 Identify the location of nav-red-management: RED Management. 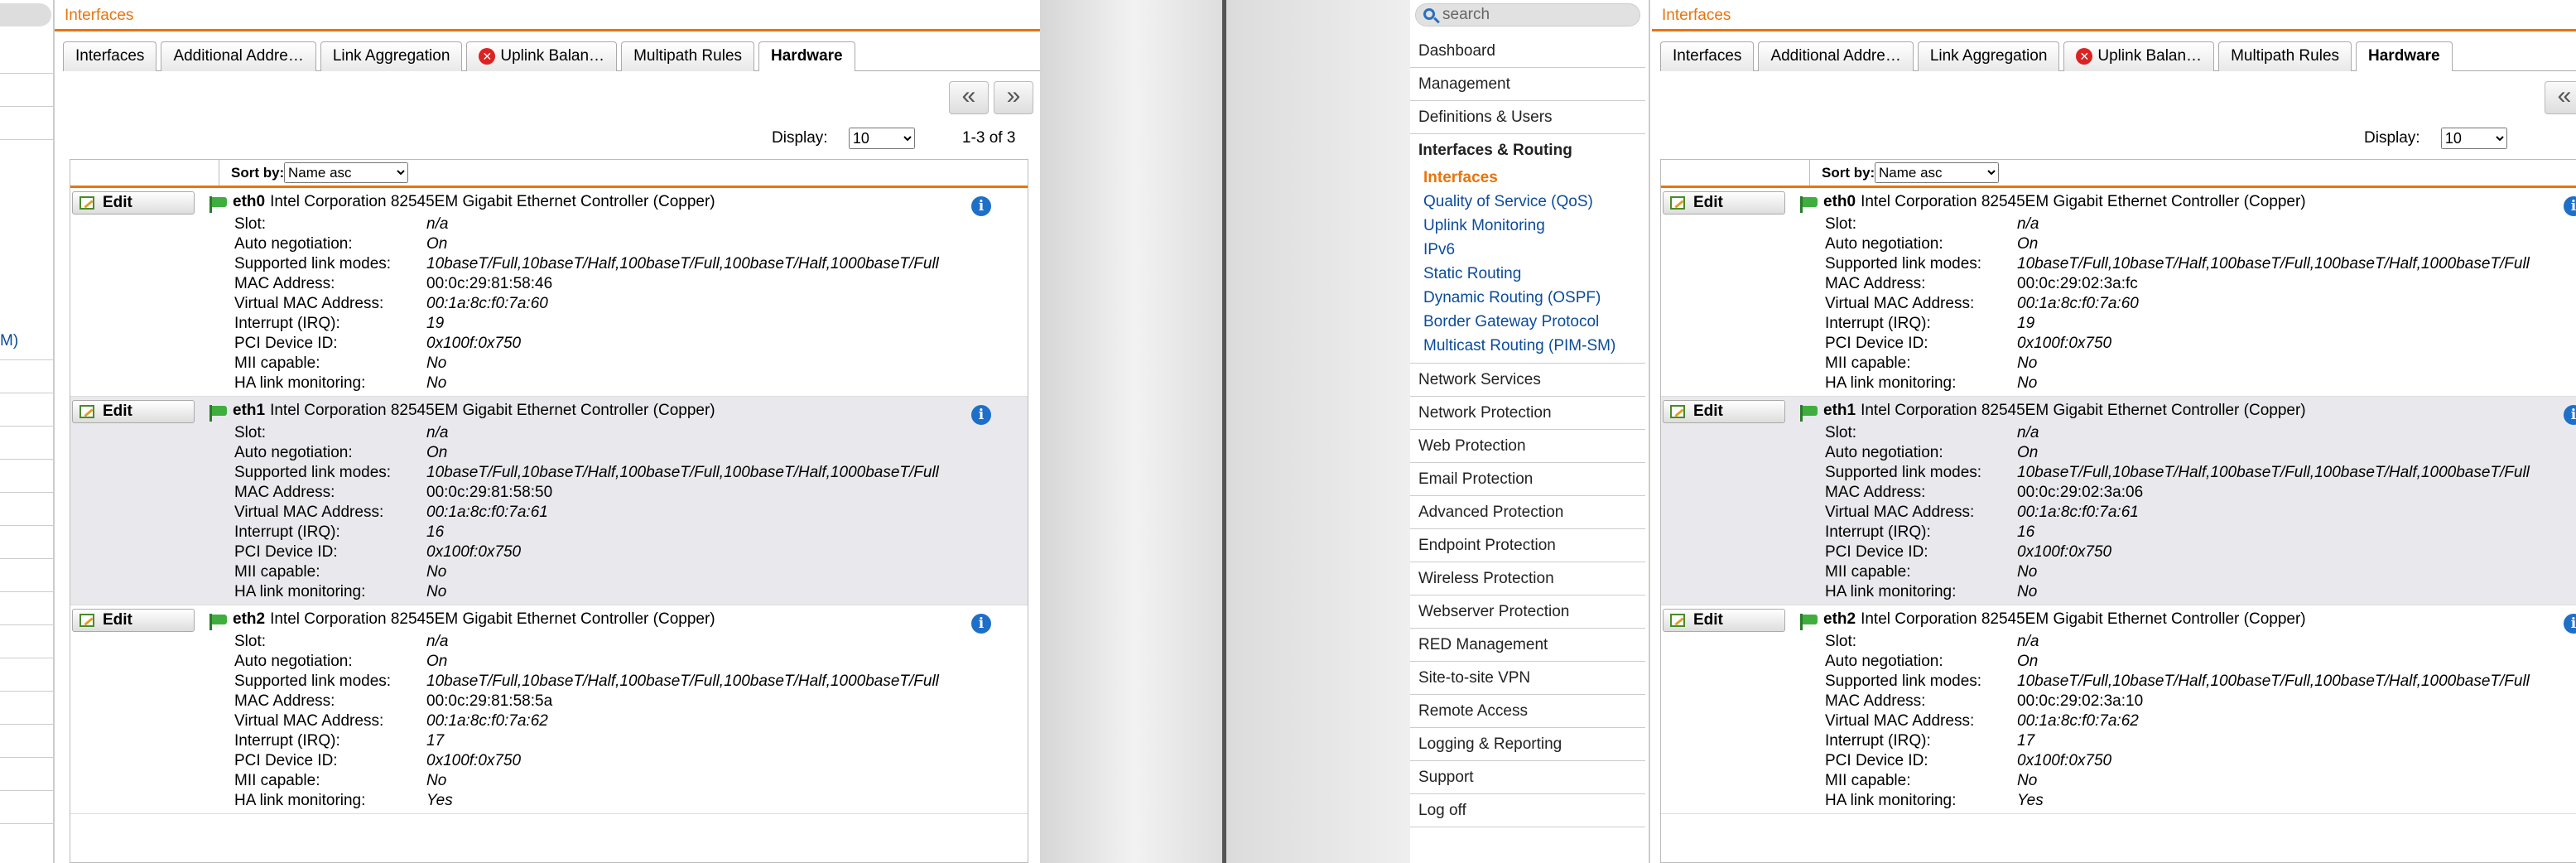
(1527, 645).